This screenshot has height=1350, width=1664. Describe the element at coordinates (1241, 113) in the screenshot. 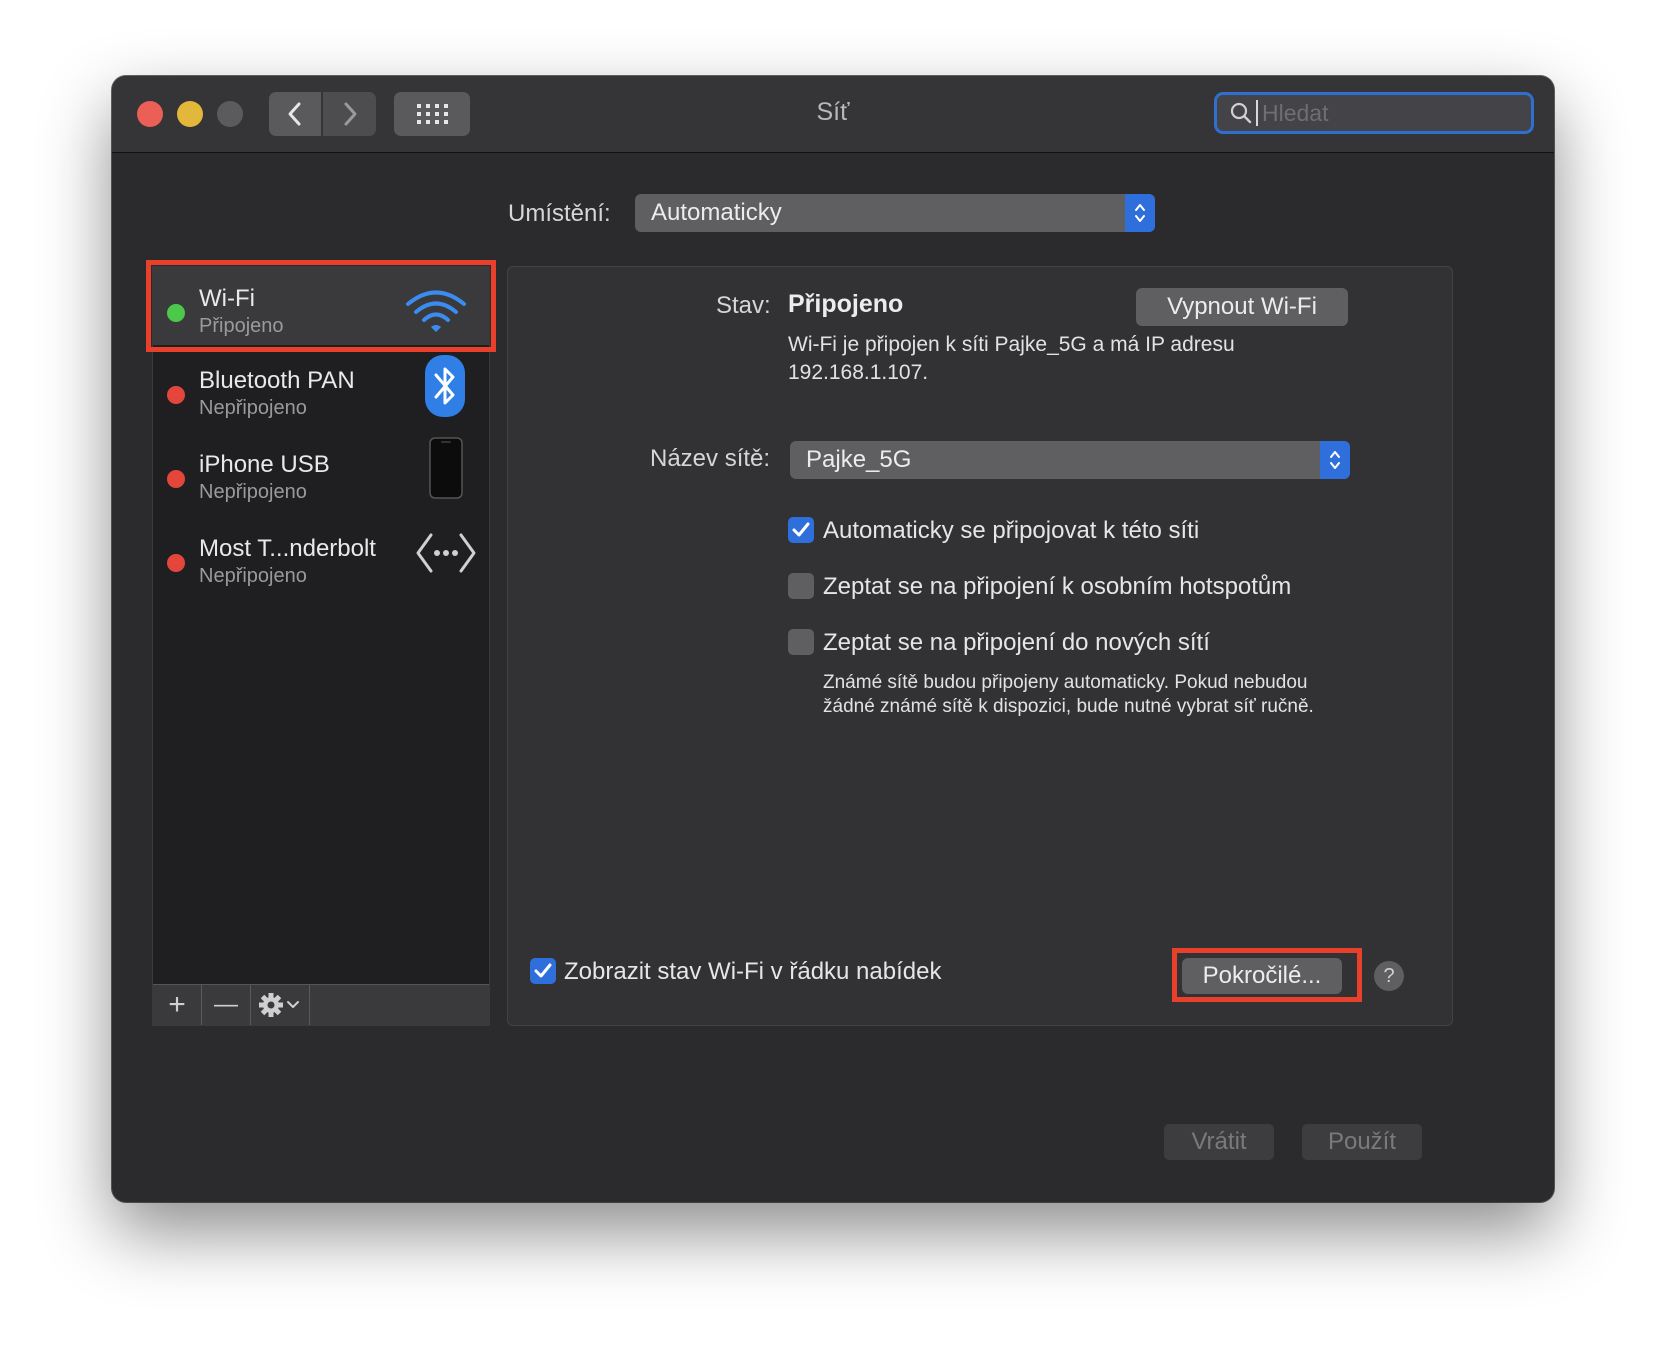

I see `search-icon` at that location.